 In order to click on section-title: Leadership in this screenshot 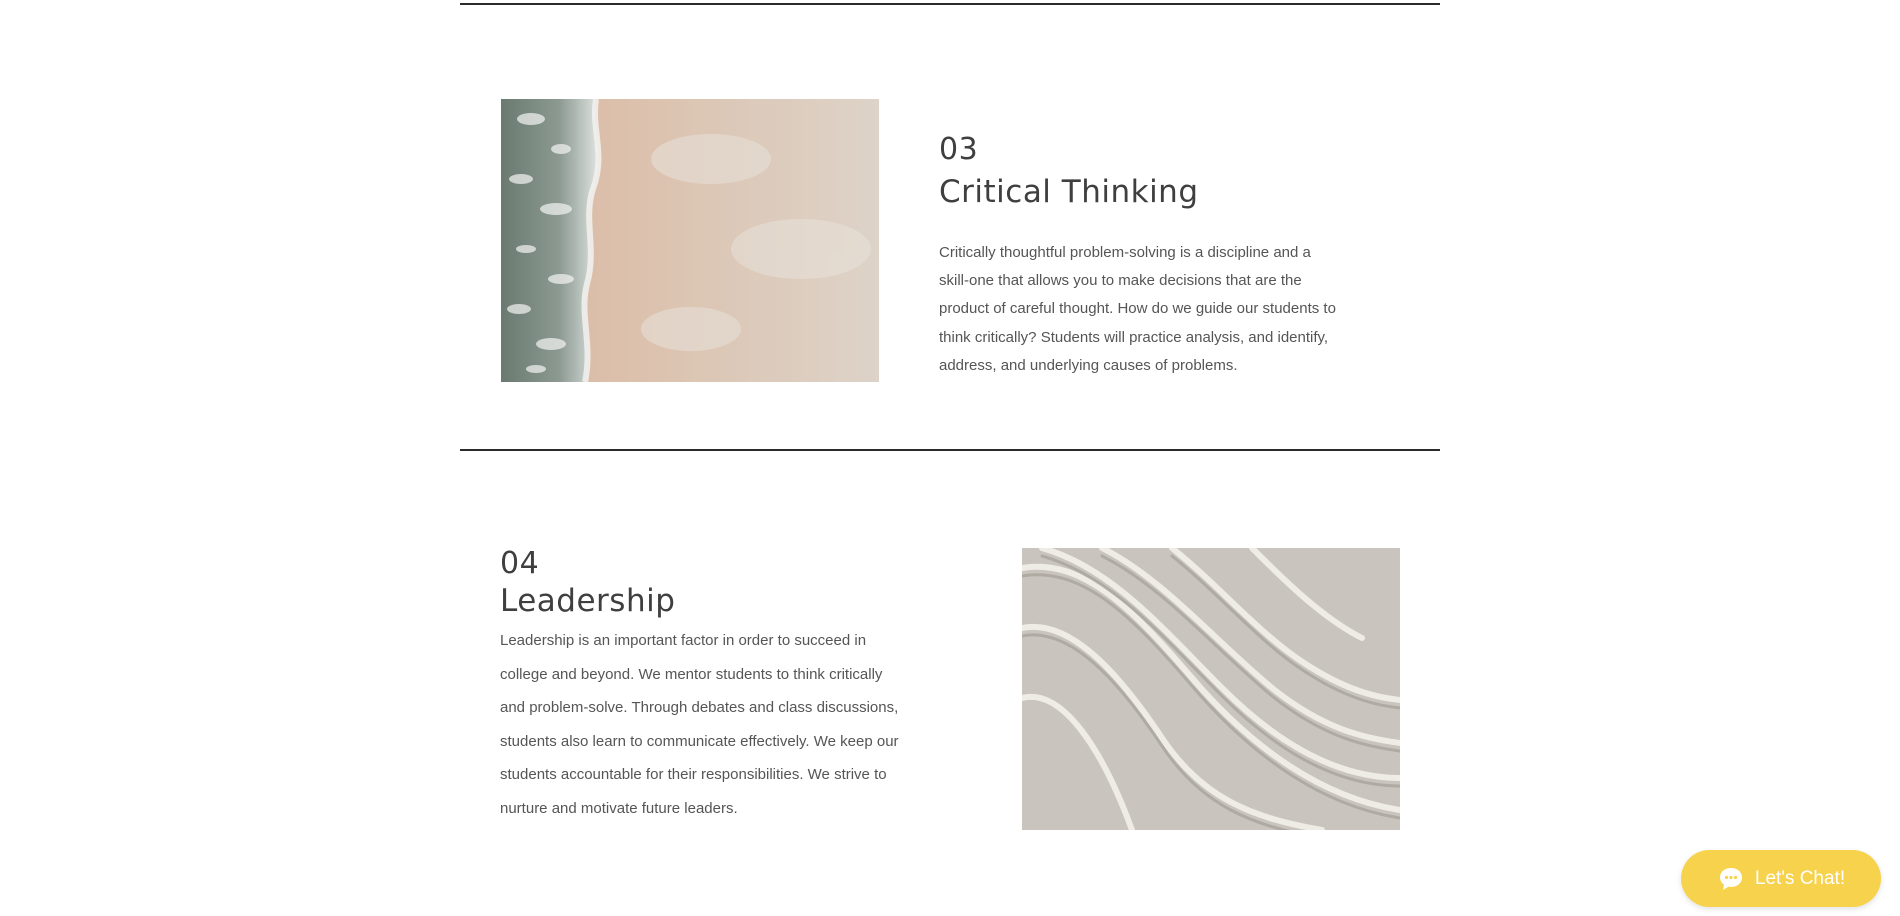, I will do `click(588, 601)`.